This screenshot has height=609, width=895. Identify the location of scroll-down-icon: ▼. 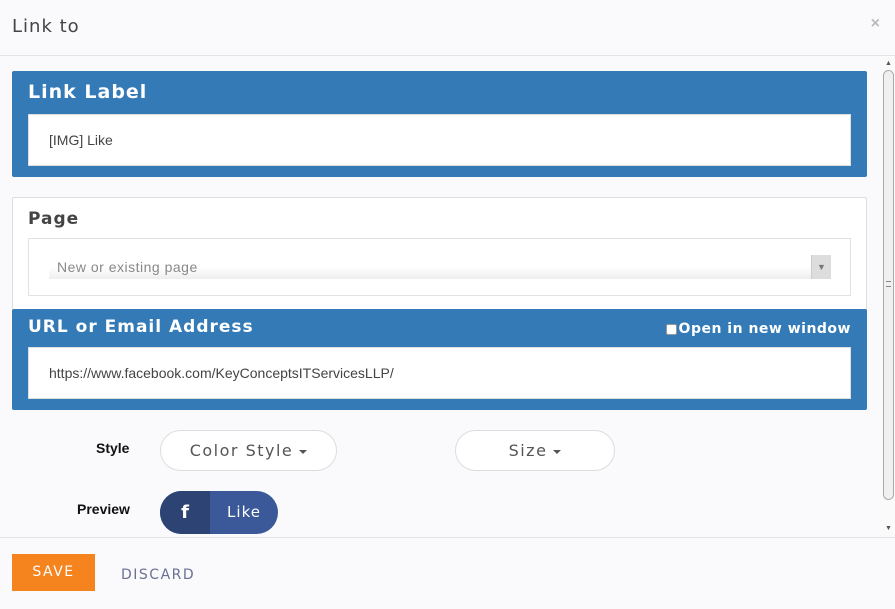
(888, 529).